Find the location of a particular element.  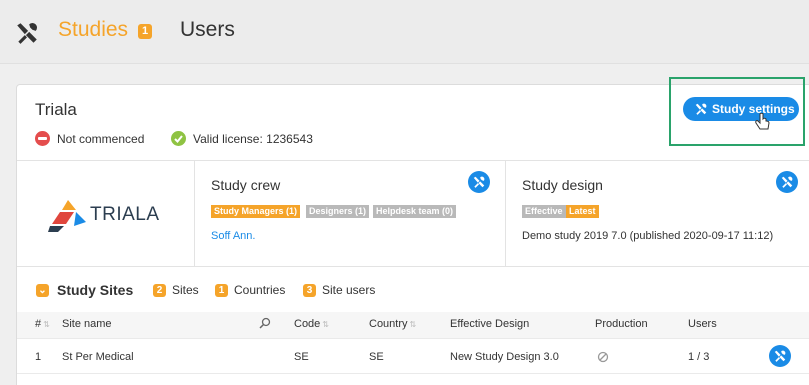

countries-label: Countries is located at coordinates (260, 290).